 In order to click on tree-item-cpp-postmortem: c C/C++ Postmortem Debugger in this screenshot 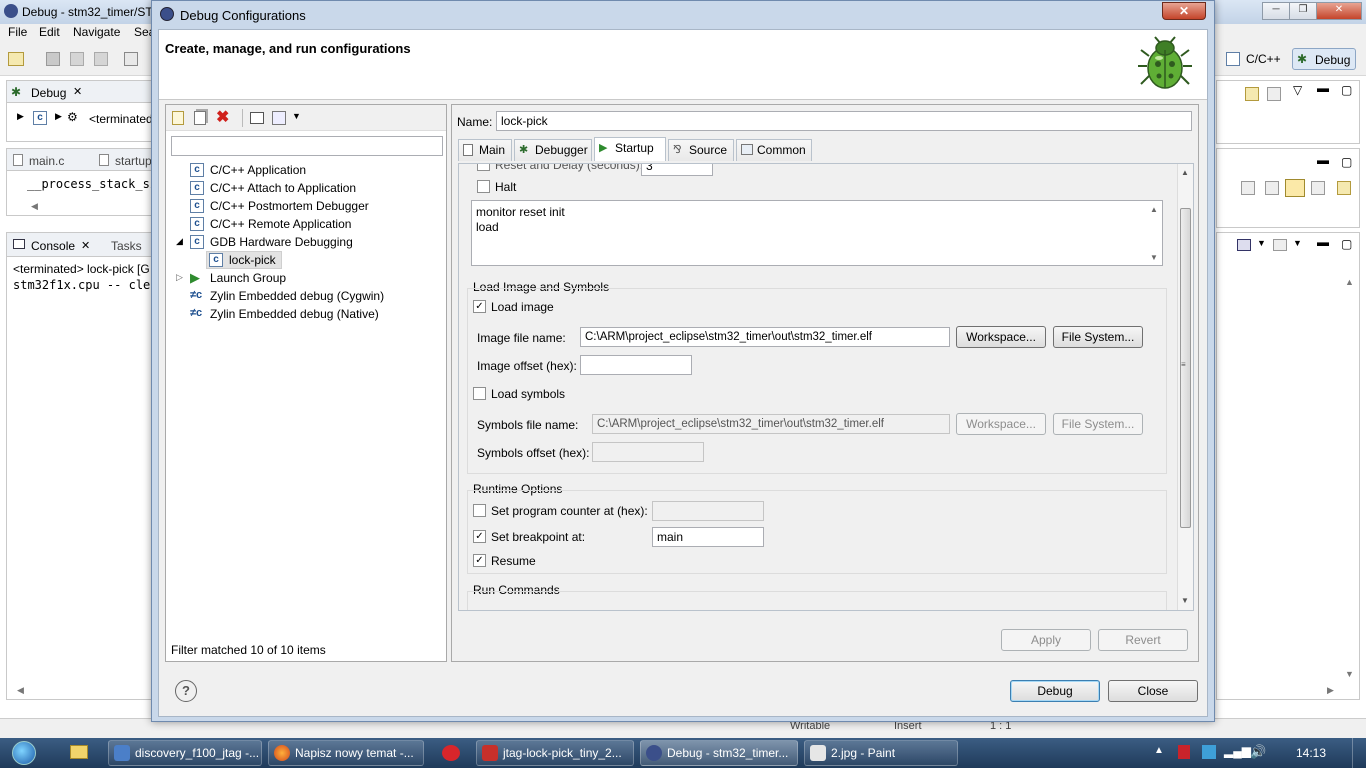, I will do `click(315, 206)`.